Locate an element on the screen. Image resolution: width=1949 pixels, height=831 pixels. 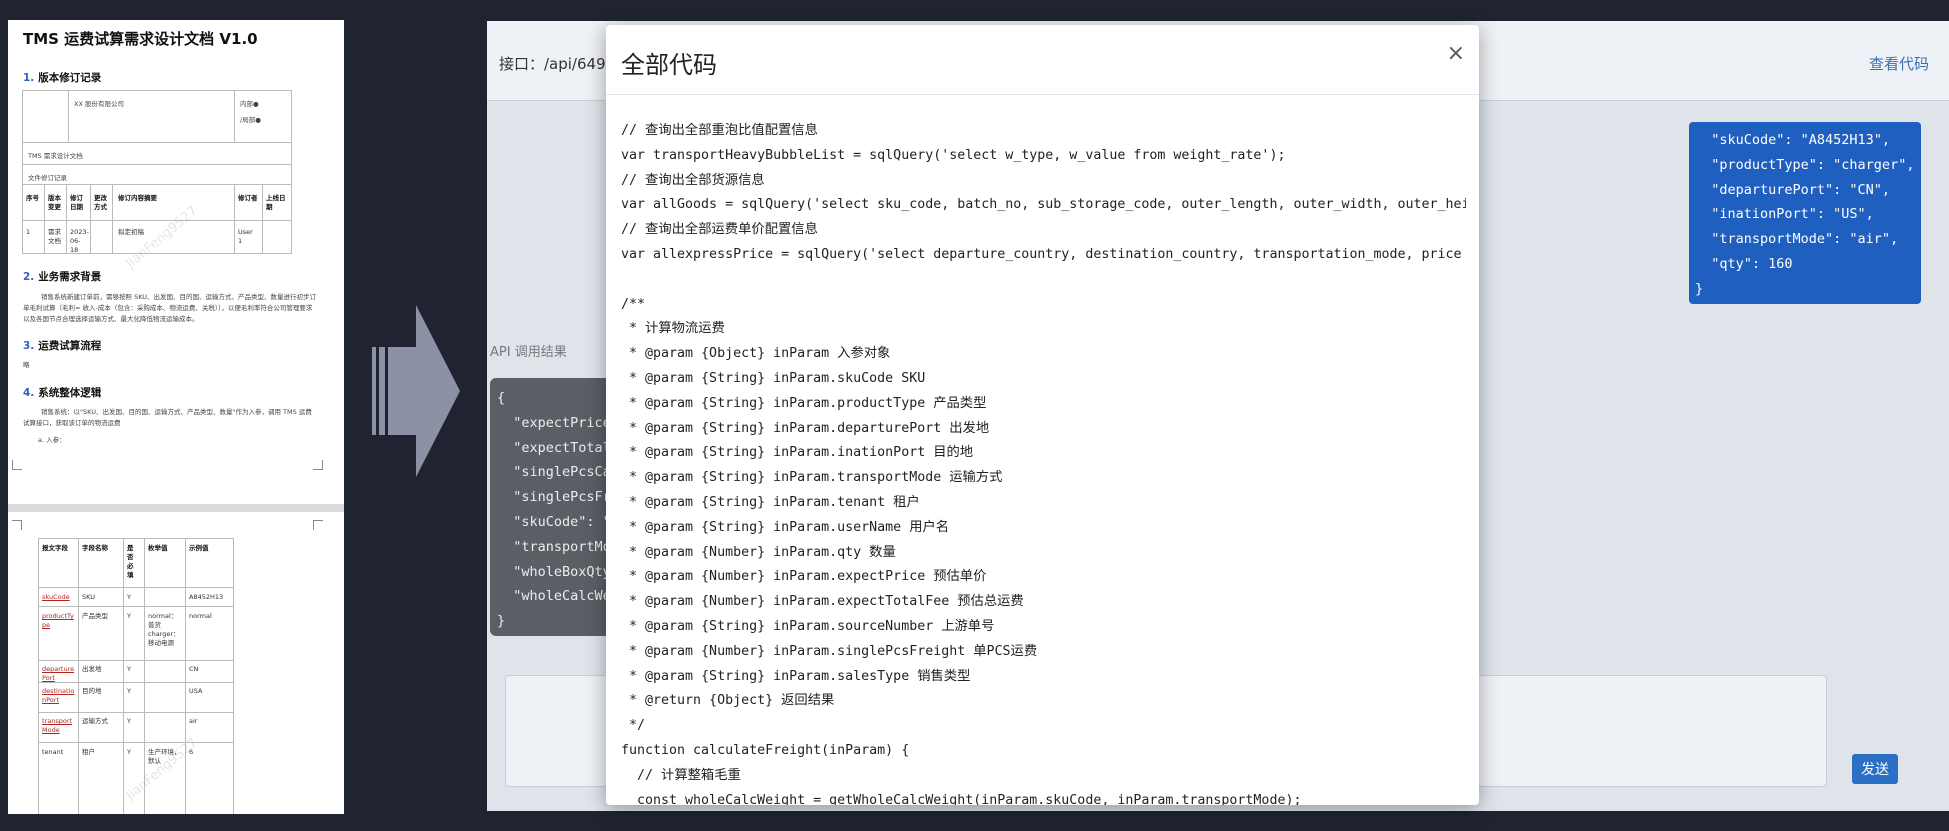
param-header: 是否必填 is located at coordinates (130, 561).